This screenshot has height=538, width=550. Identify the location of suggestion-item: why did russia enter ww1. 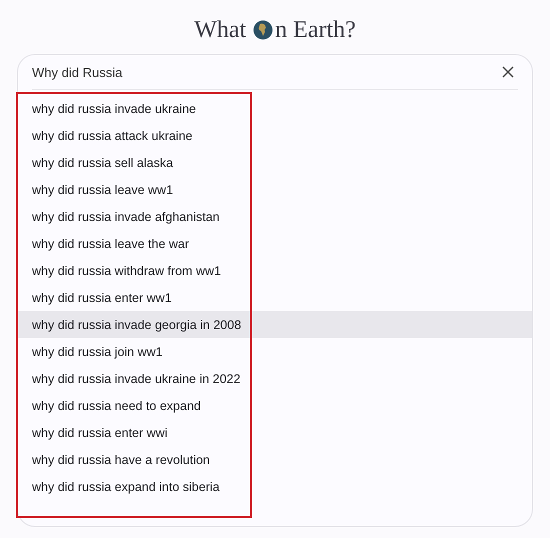
(275, 297).